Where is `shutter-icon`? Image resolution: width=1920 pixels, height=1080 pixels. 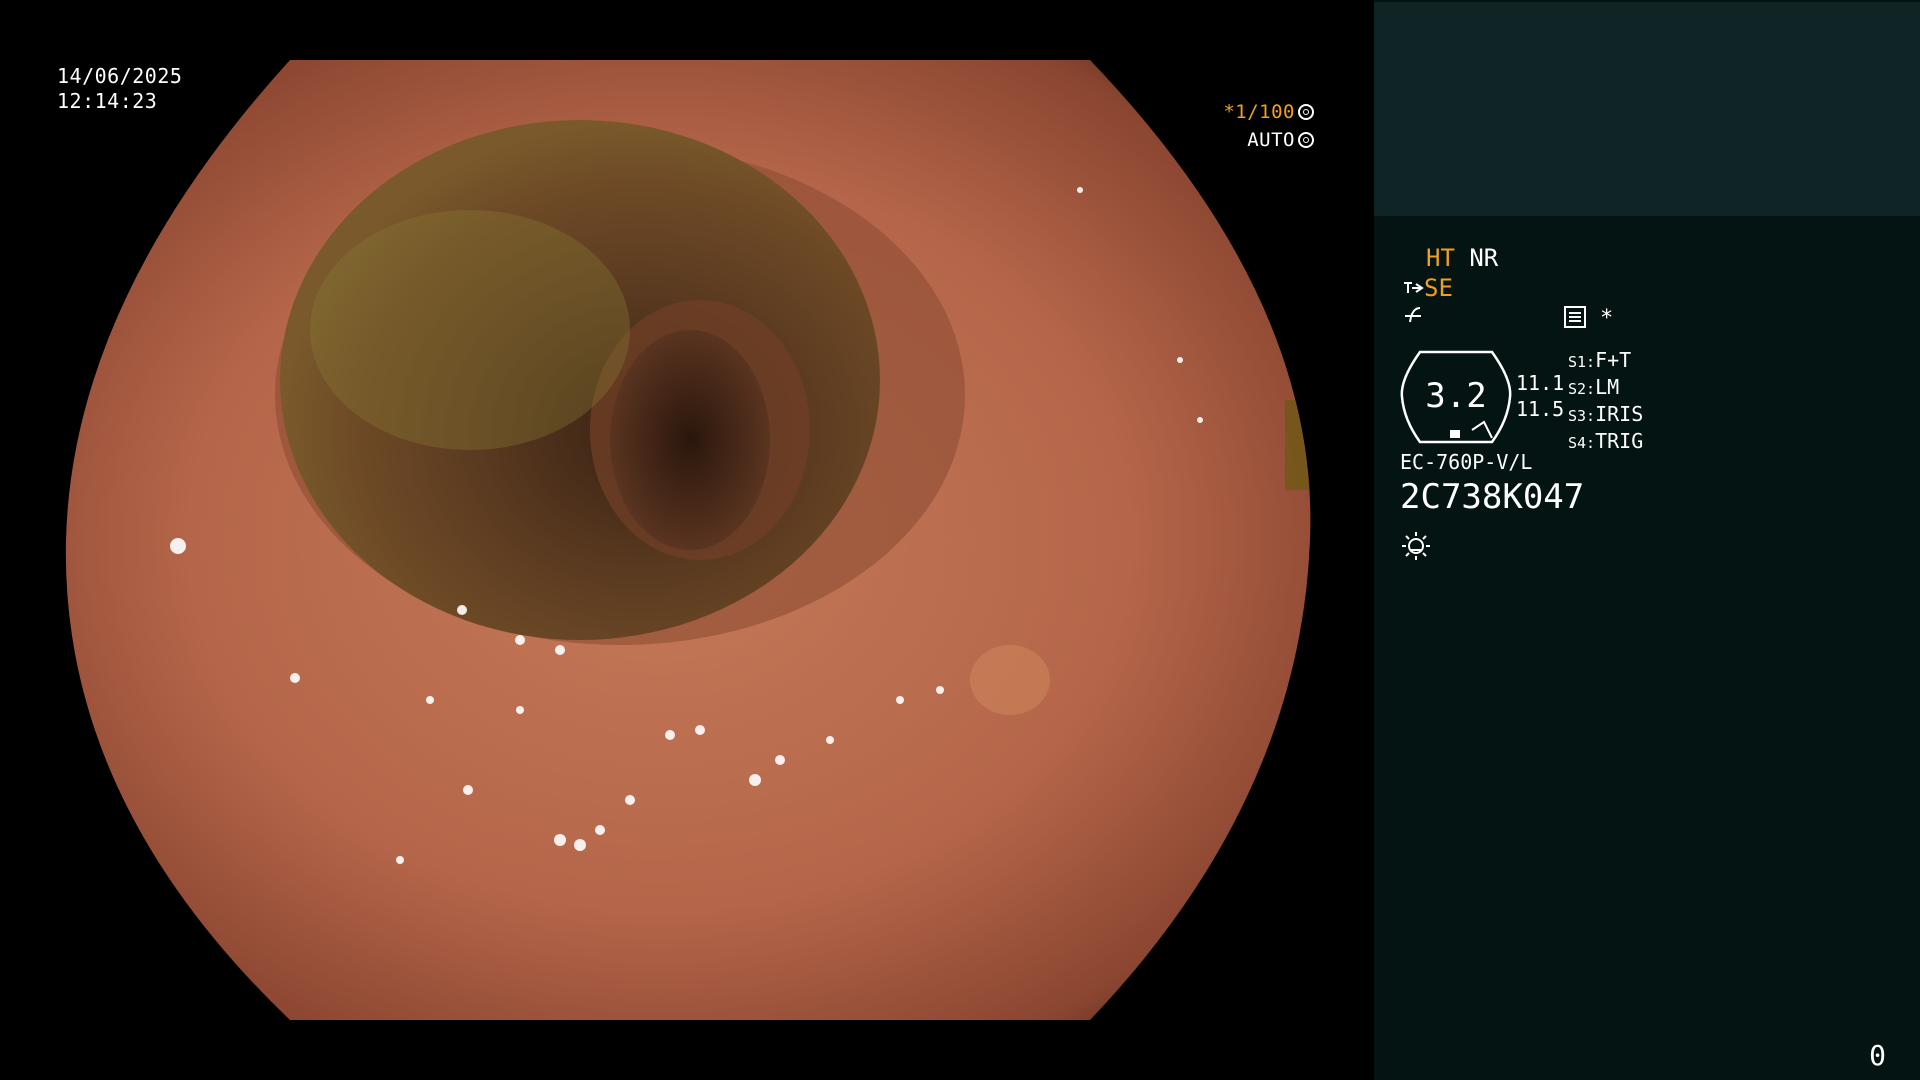
shutter-icon is located at coordinates (1306, 112).